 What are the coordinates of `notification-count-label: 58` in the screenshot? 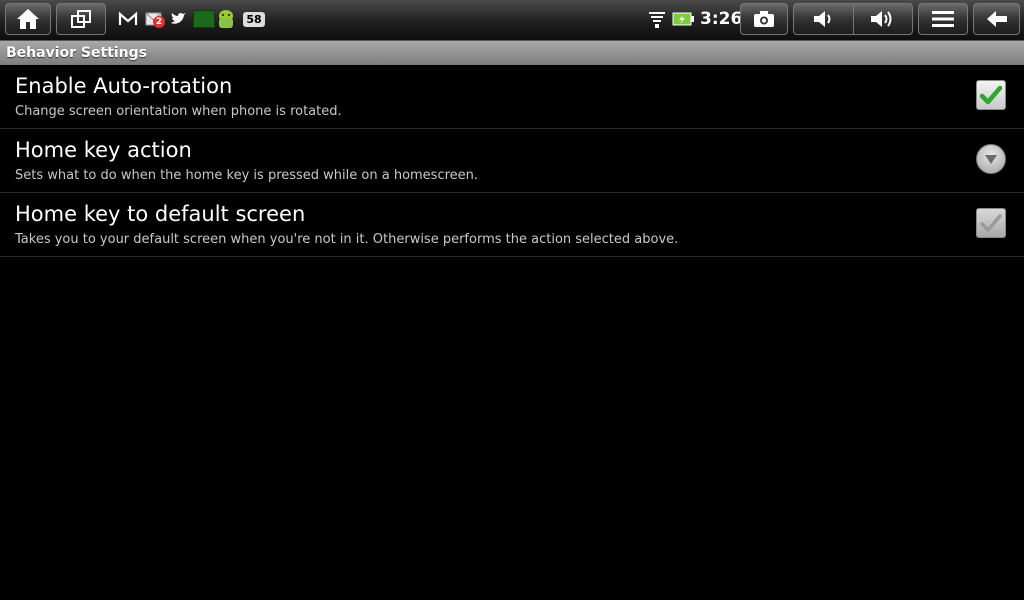 It's located at (254, 19).